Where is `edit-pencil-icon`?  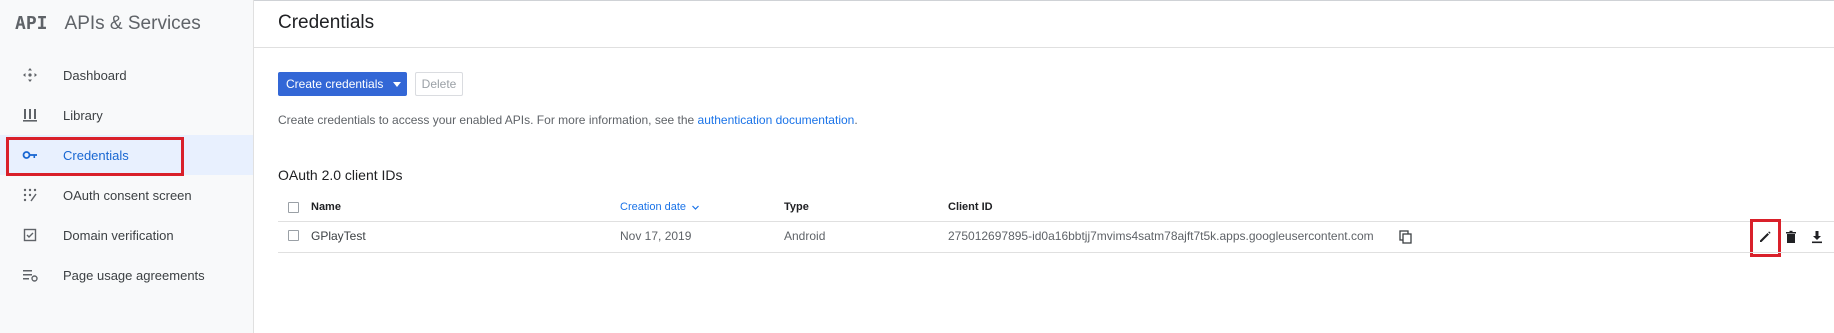 edit-pencil-icon is located at coordinates (1765, 236).